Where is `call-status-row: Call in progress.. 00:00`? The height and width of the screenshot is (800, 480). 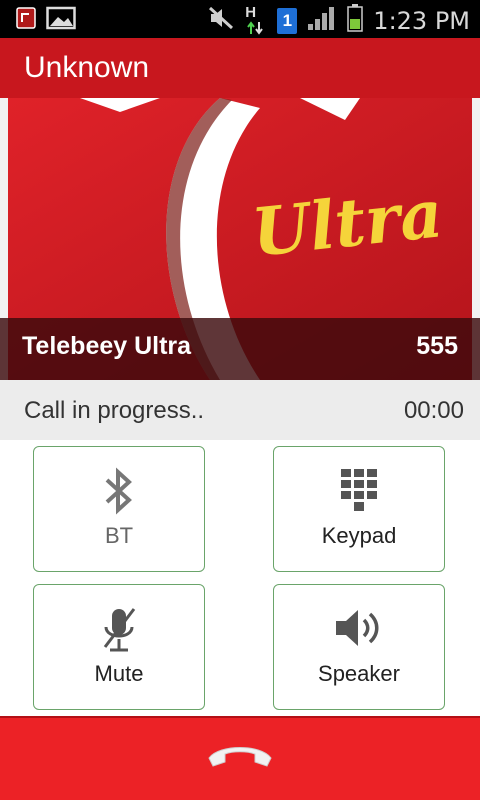
call-status-row: Call in progress.. 00:00 is located at coordinates (240, 410).